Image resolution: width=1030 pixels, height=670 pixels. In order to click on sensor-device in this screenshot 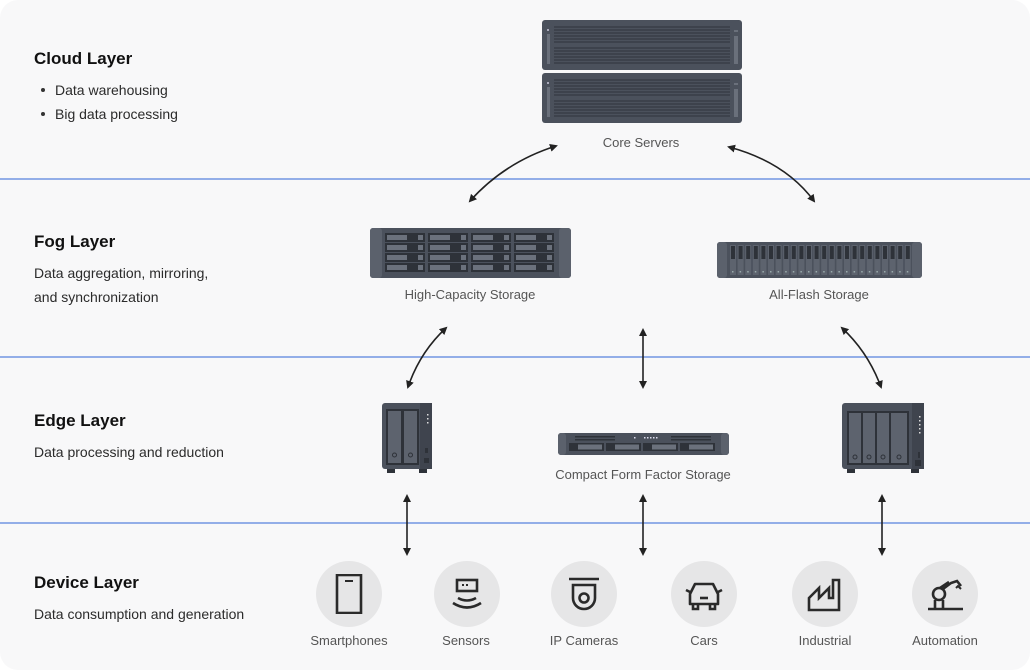, I will do `click(467, 594)`.